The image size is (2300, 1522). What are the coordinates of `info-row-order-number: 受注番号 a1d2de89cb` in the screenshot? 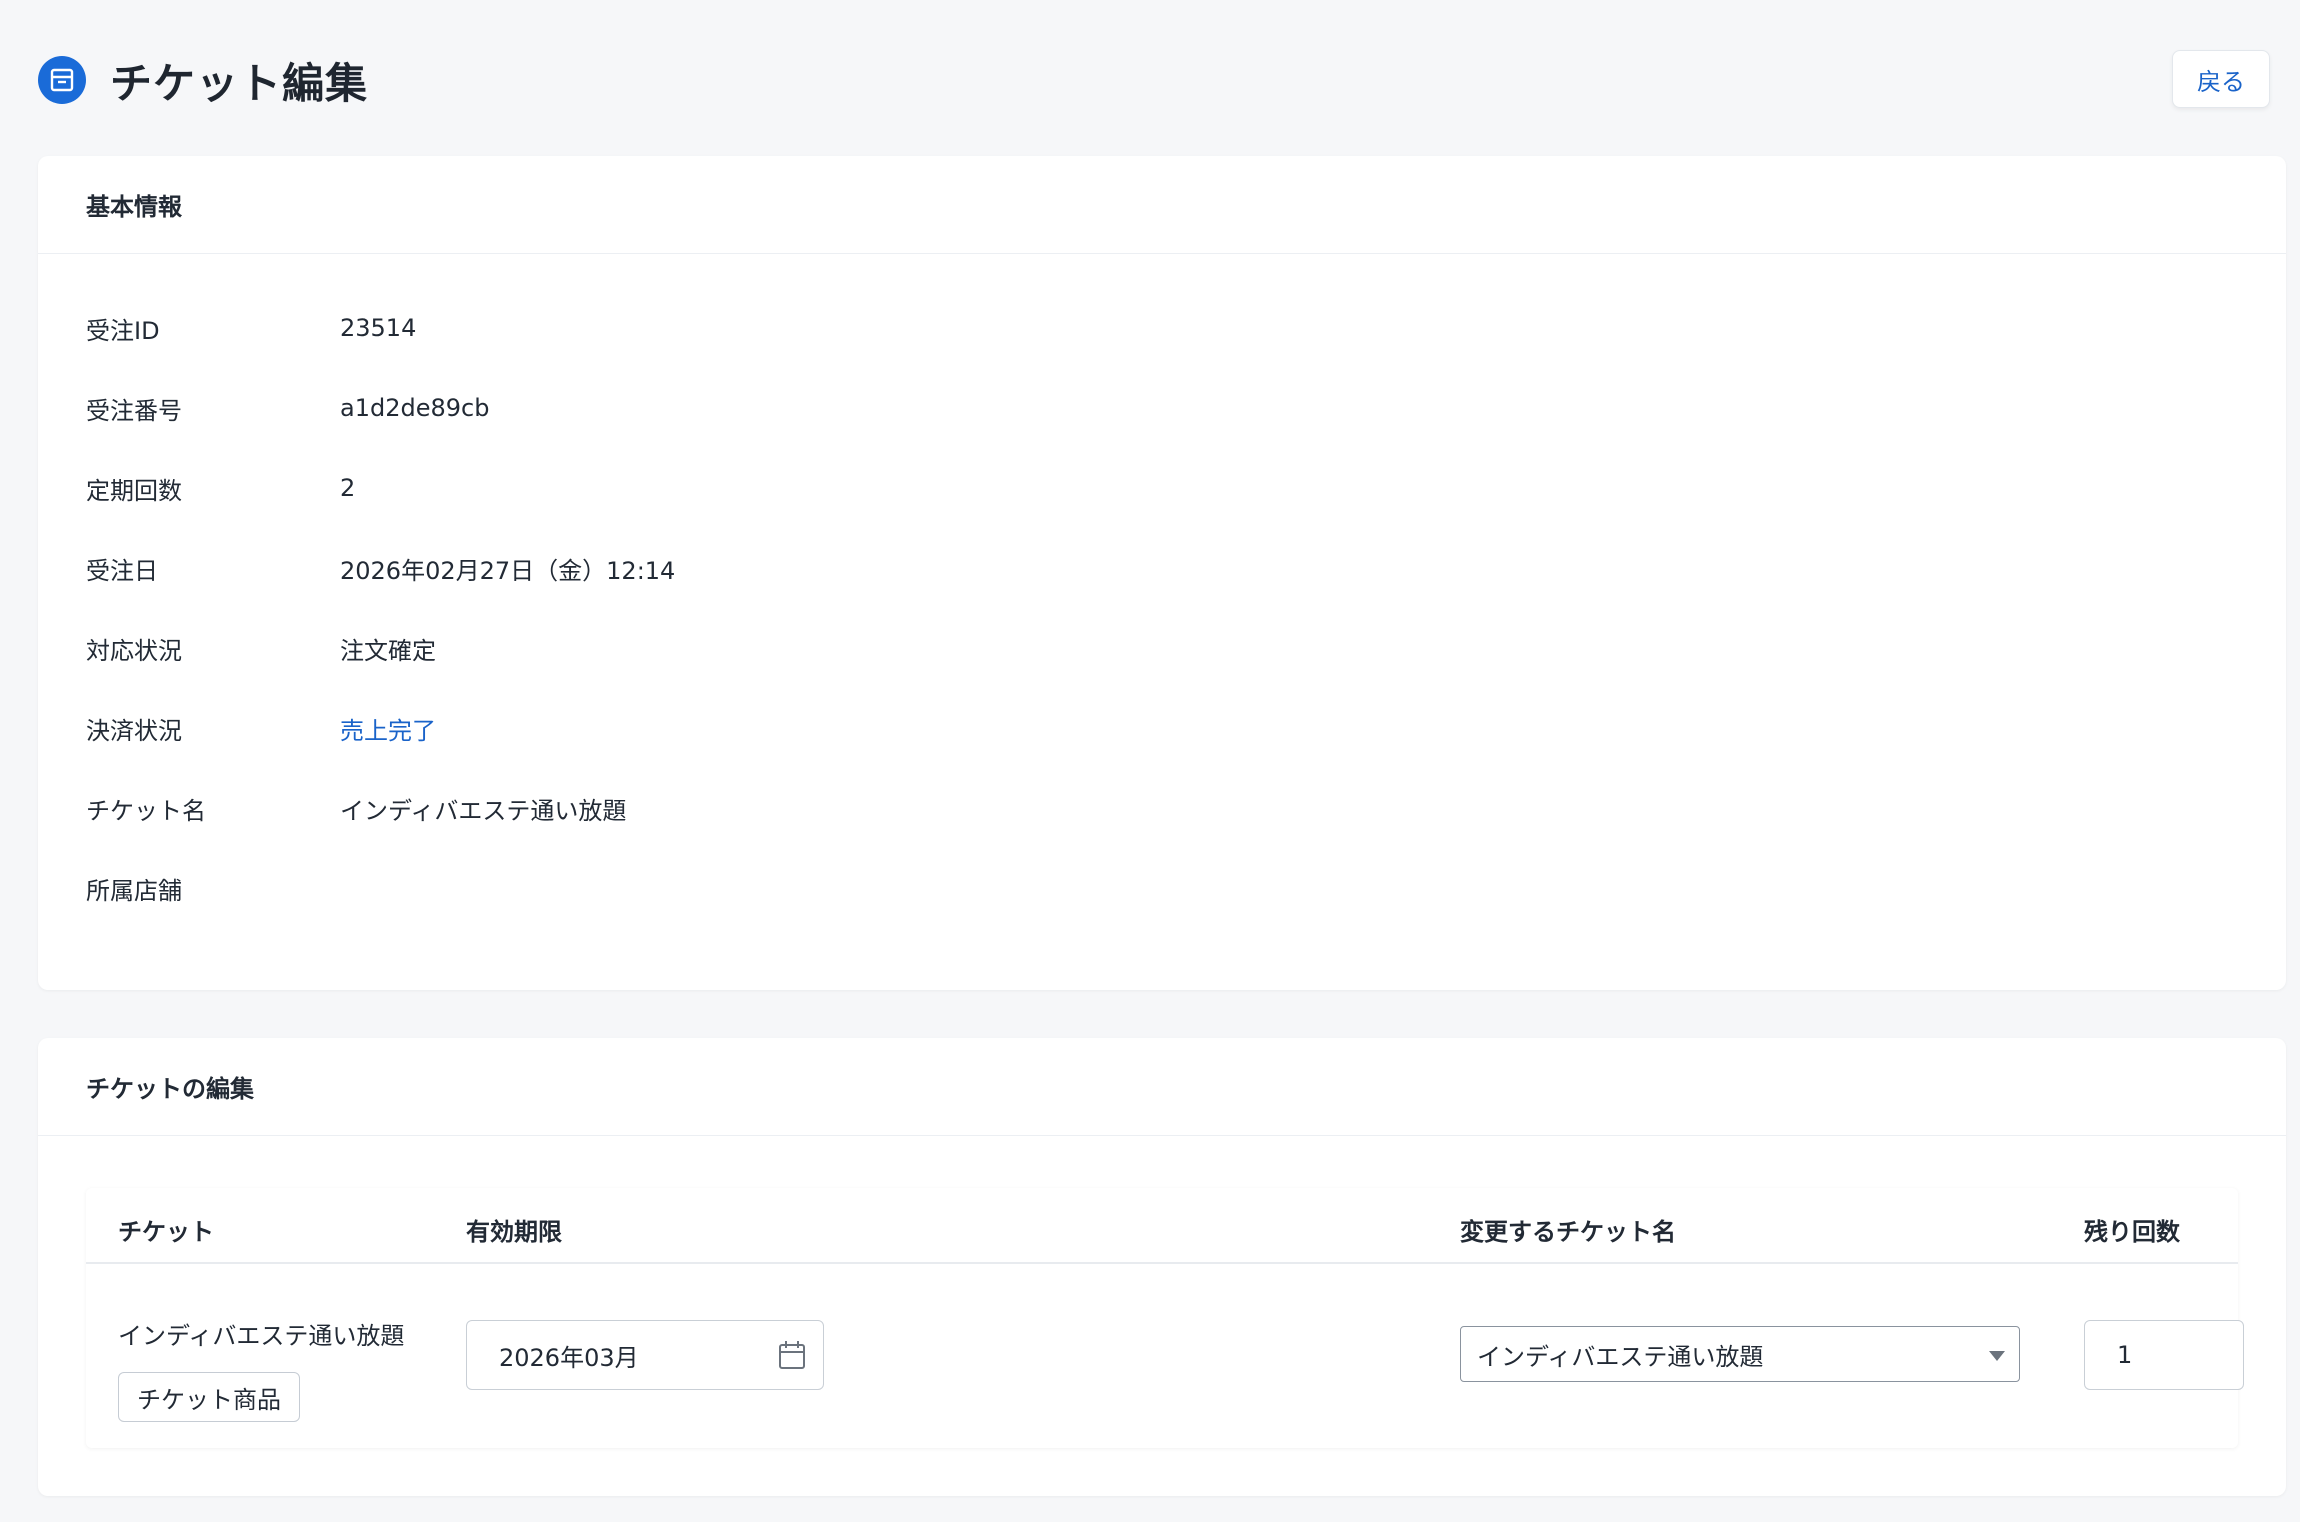 It's located at (1162, 408).